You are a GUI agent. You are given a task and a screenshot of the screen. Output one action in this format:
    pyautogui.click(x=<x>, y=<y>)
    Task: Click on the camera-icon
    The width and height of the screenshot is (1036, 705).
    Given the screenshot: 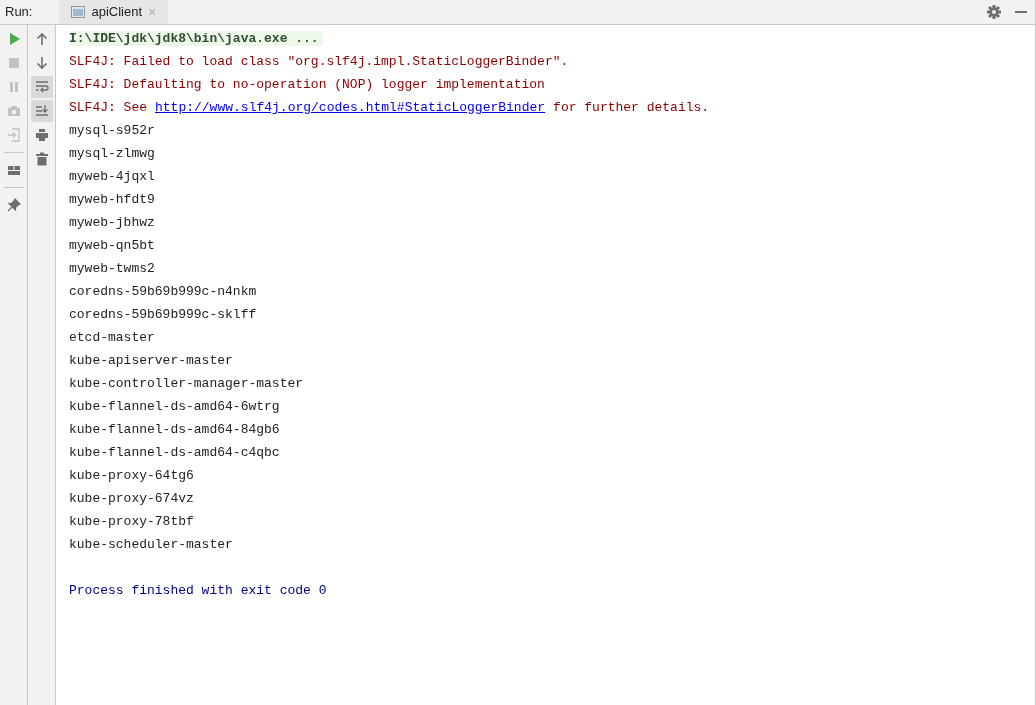 What is the action you would take?
    pyautogui.click(x=13, y=111)
    